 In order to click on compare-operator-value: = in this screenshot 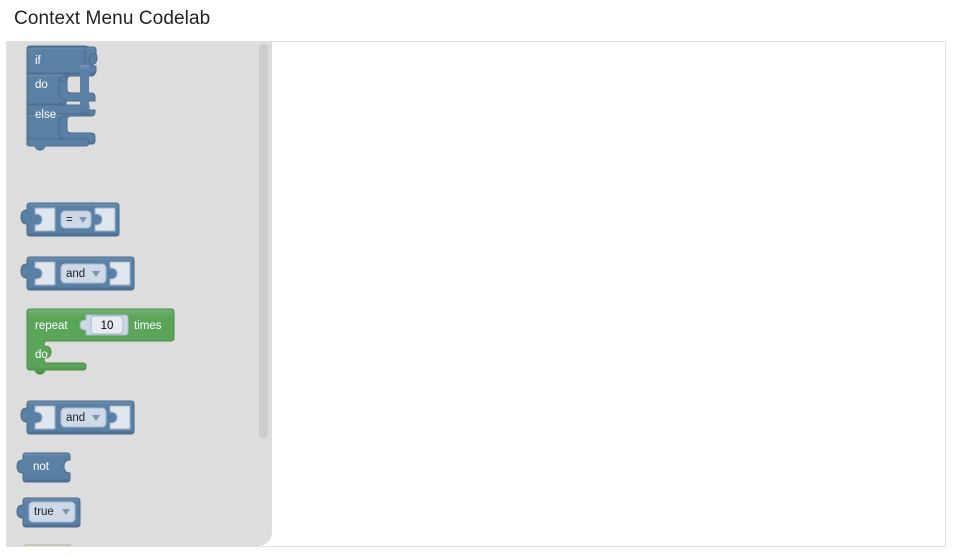, I will do `click(69, 220)`.